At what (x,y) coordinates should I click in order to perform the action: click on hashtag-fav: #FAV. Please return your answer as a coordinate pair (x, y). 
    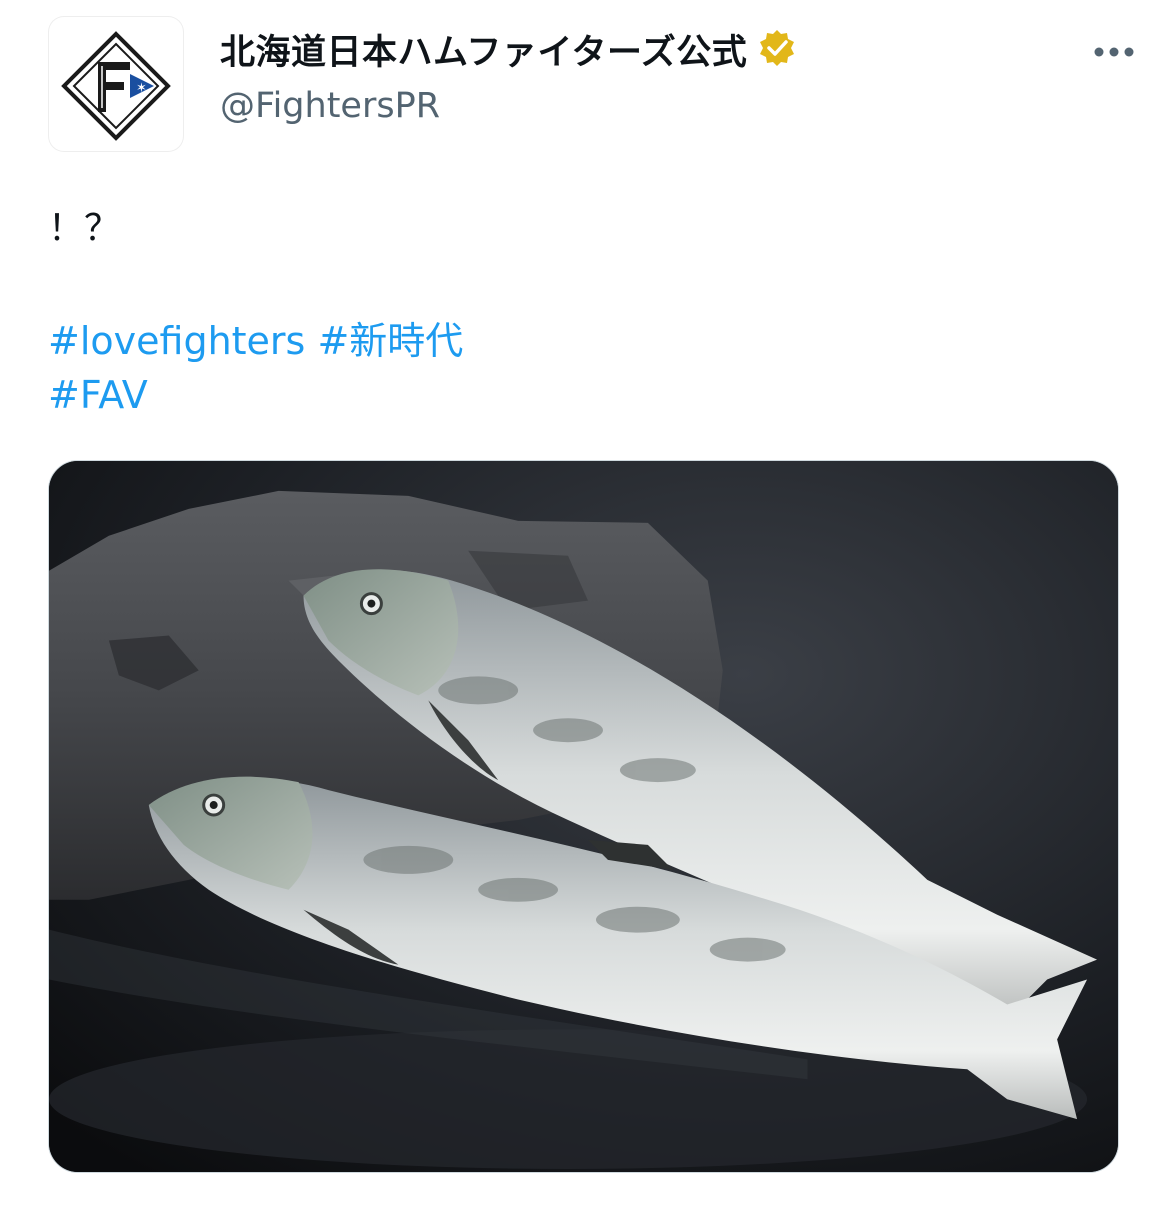
    Looking at the image, I should click on (98, 395).